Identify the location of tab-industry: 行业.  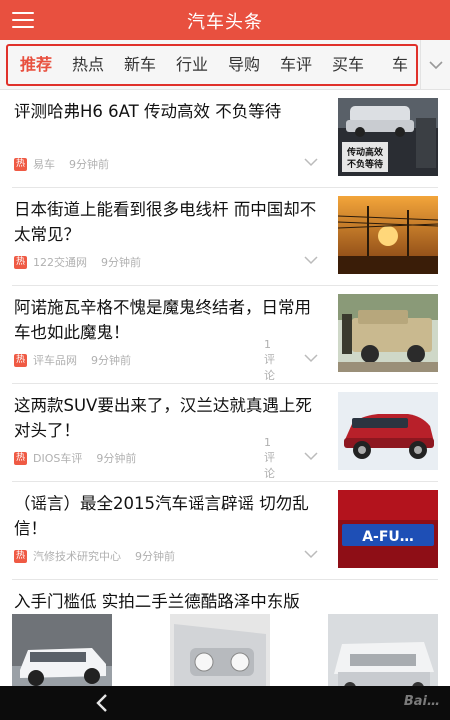
(192, 65).